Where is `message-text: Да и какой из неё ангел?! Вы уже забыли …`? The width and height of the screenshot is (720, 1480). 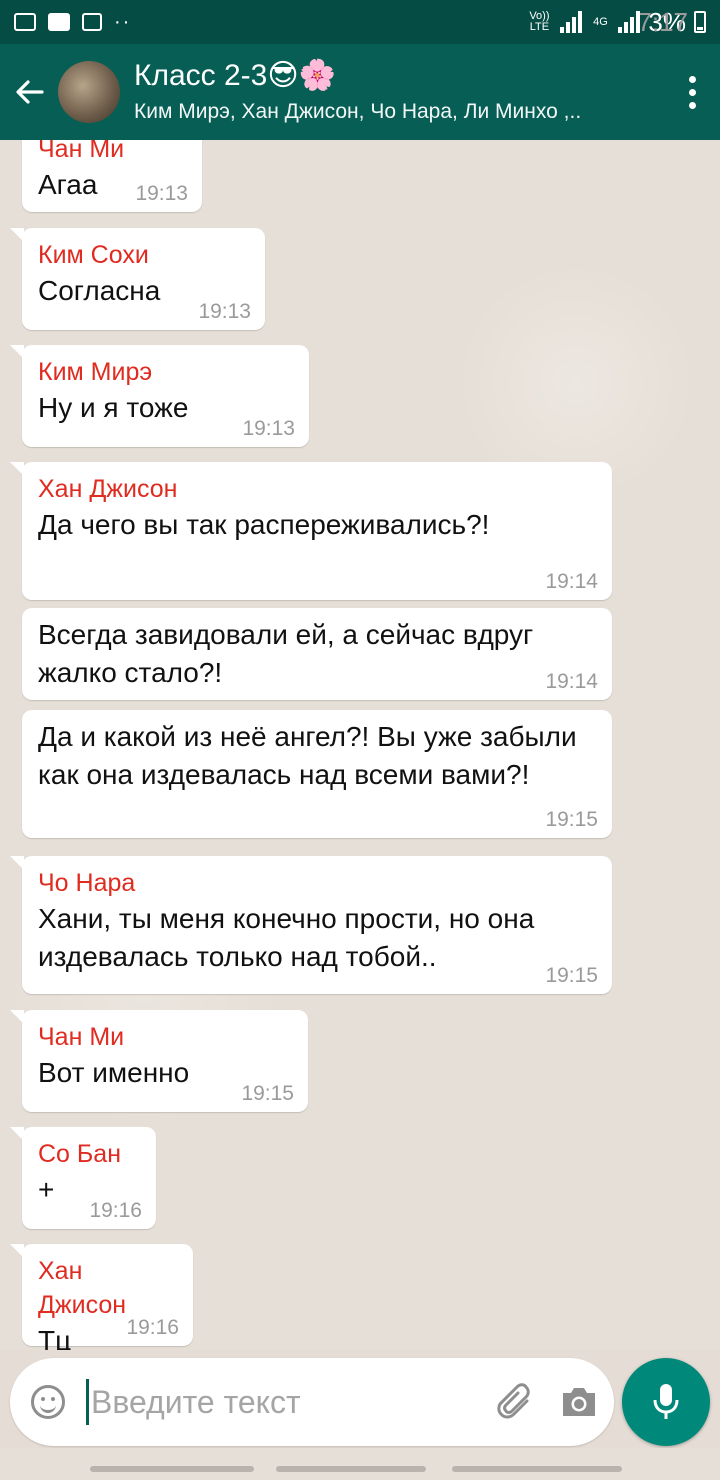 message-text: Да и какой из неё ангел?! Вы уже забыли … is located at coordinates (307, 755).